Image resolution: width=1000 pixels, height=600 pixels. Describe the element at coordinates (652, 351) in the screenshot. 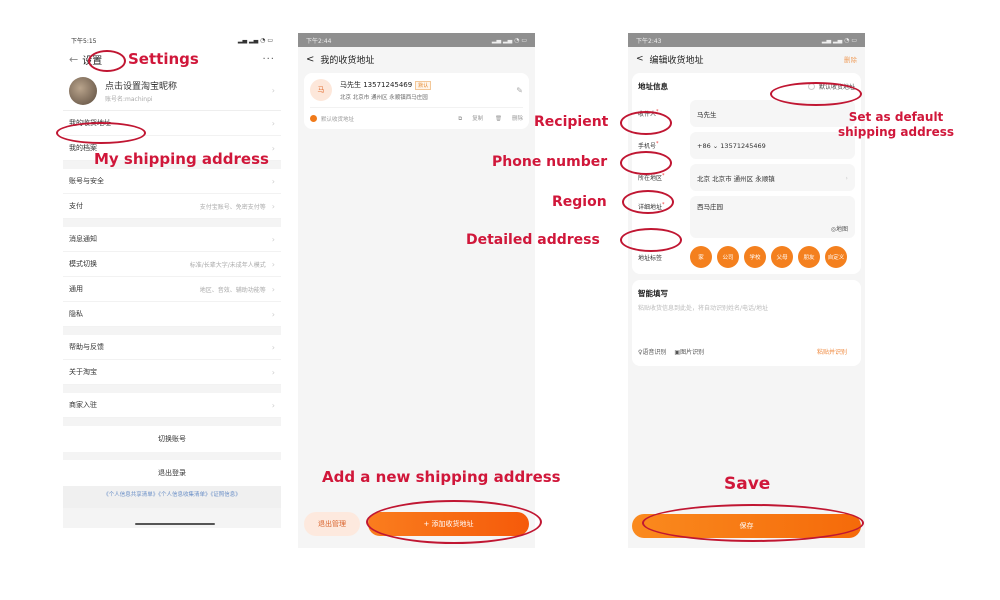

I see `voice-recognition-button: ♀语音识别` at that location.